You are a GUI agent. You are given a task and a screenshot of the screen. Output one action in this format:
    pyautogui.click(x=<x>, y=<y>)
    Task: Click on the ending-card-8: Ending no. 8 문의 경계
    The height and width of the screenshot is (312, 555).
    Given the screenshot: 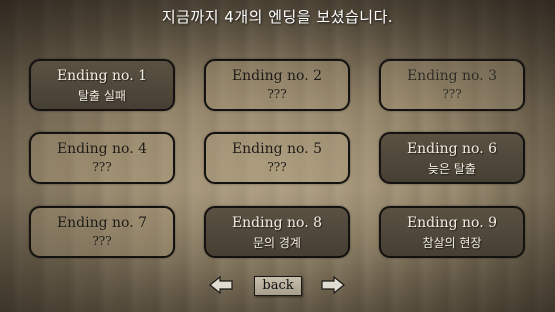 What is the action you would take?
    pyautogui.click(x=277, y=232)
    